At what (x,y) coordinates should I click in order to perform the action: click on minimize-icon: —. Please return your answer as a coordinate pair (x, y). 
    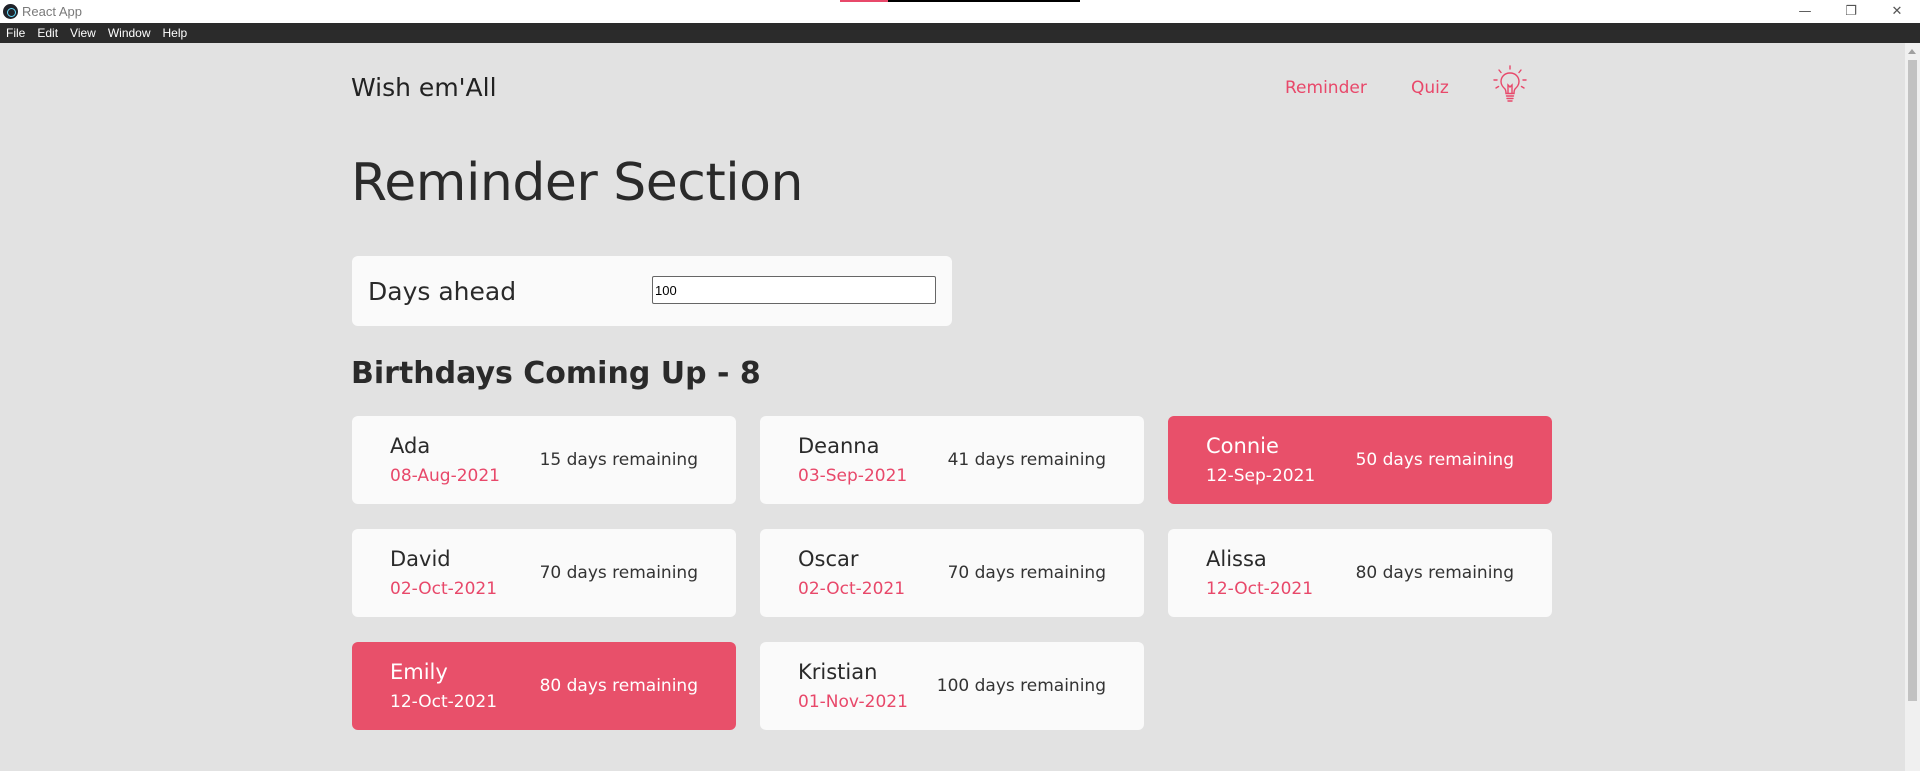
    Looking at the image, I should click on (1805, 11).